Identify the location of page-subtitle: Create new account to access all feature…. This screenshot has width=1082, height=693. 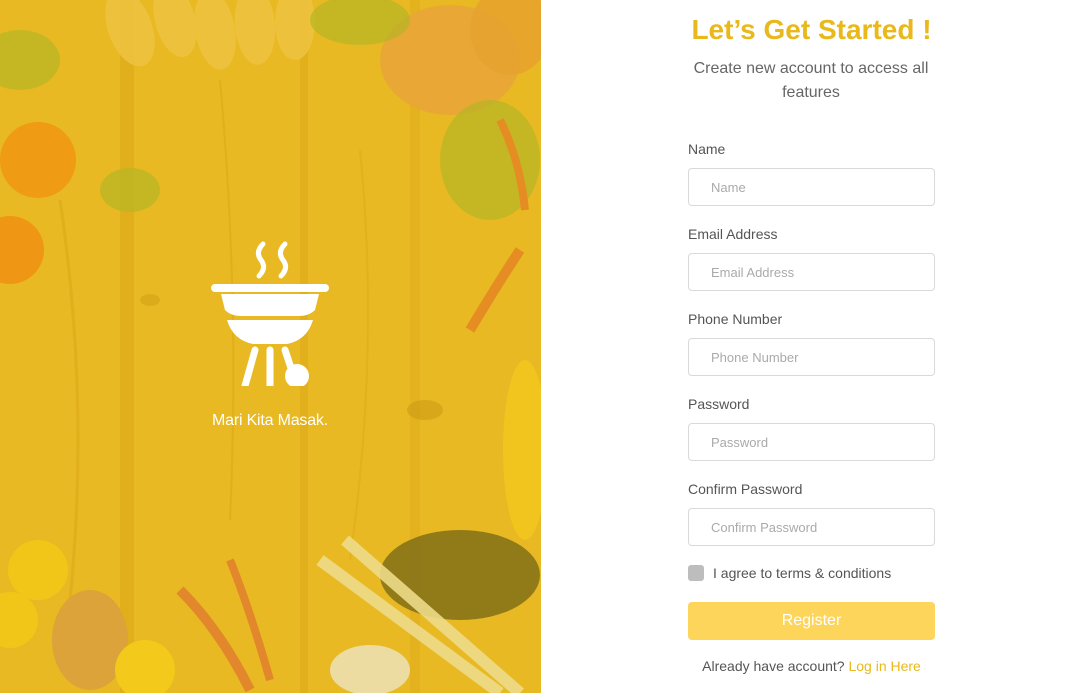
(811, 80).